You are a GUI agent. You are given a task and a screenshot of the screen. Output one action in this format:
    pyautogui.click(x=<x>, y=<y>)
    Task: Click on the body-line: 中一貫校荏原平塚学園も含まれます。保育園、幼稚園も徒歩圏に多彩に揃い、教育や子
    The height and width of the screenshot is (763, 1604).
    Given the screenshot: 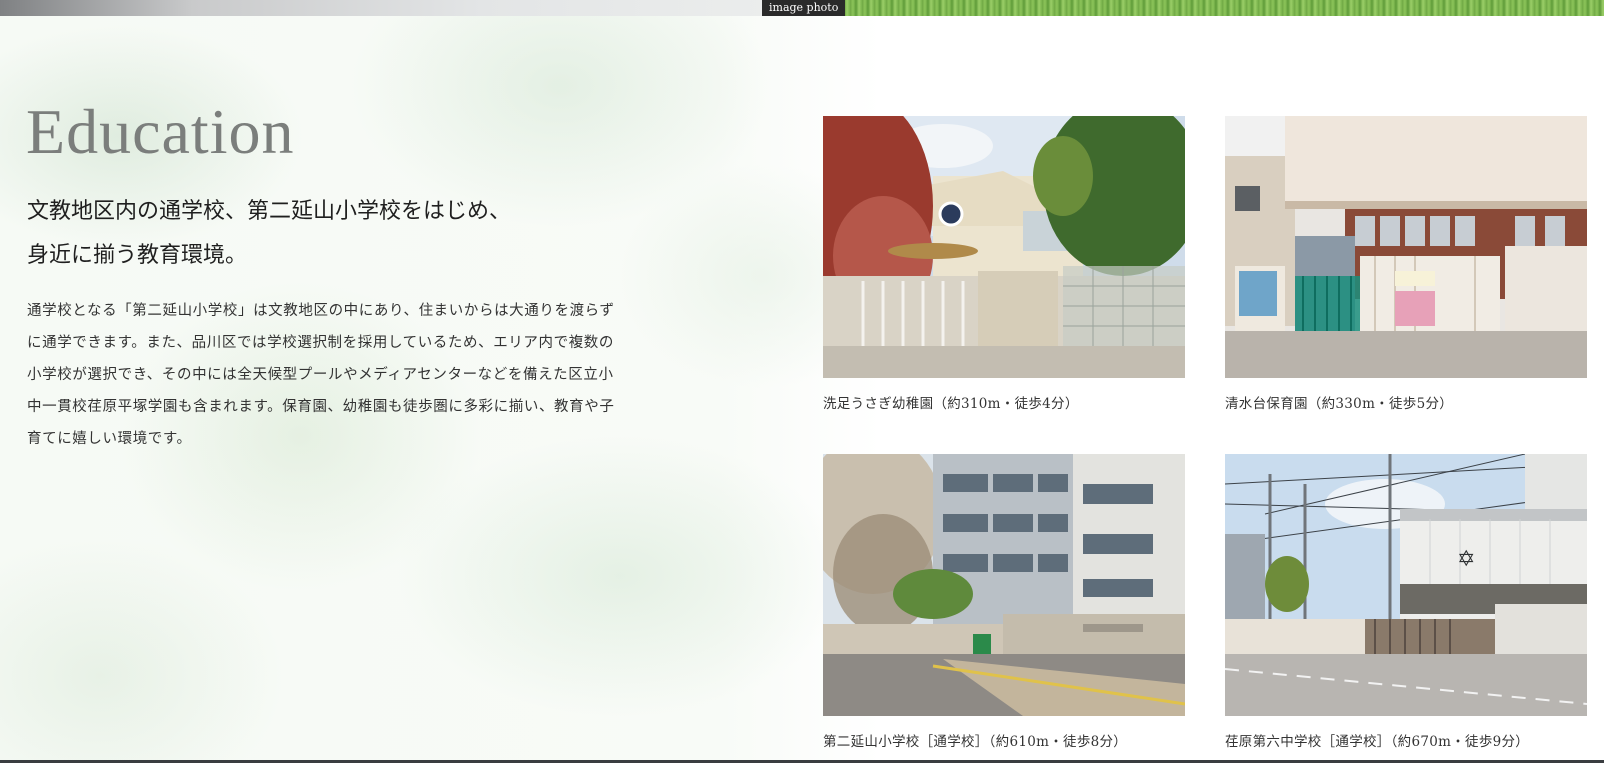 What is the action you would take?
    pyautogui.click(x=321, y=407)
    